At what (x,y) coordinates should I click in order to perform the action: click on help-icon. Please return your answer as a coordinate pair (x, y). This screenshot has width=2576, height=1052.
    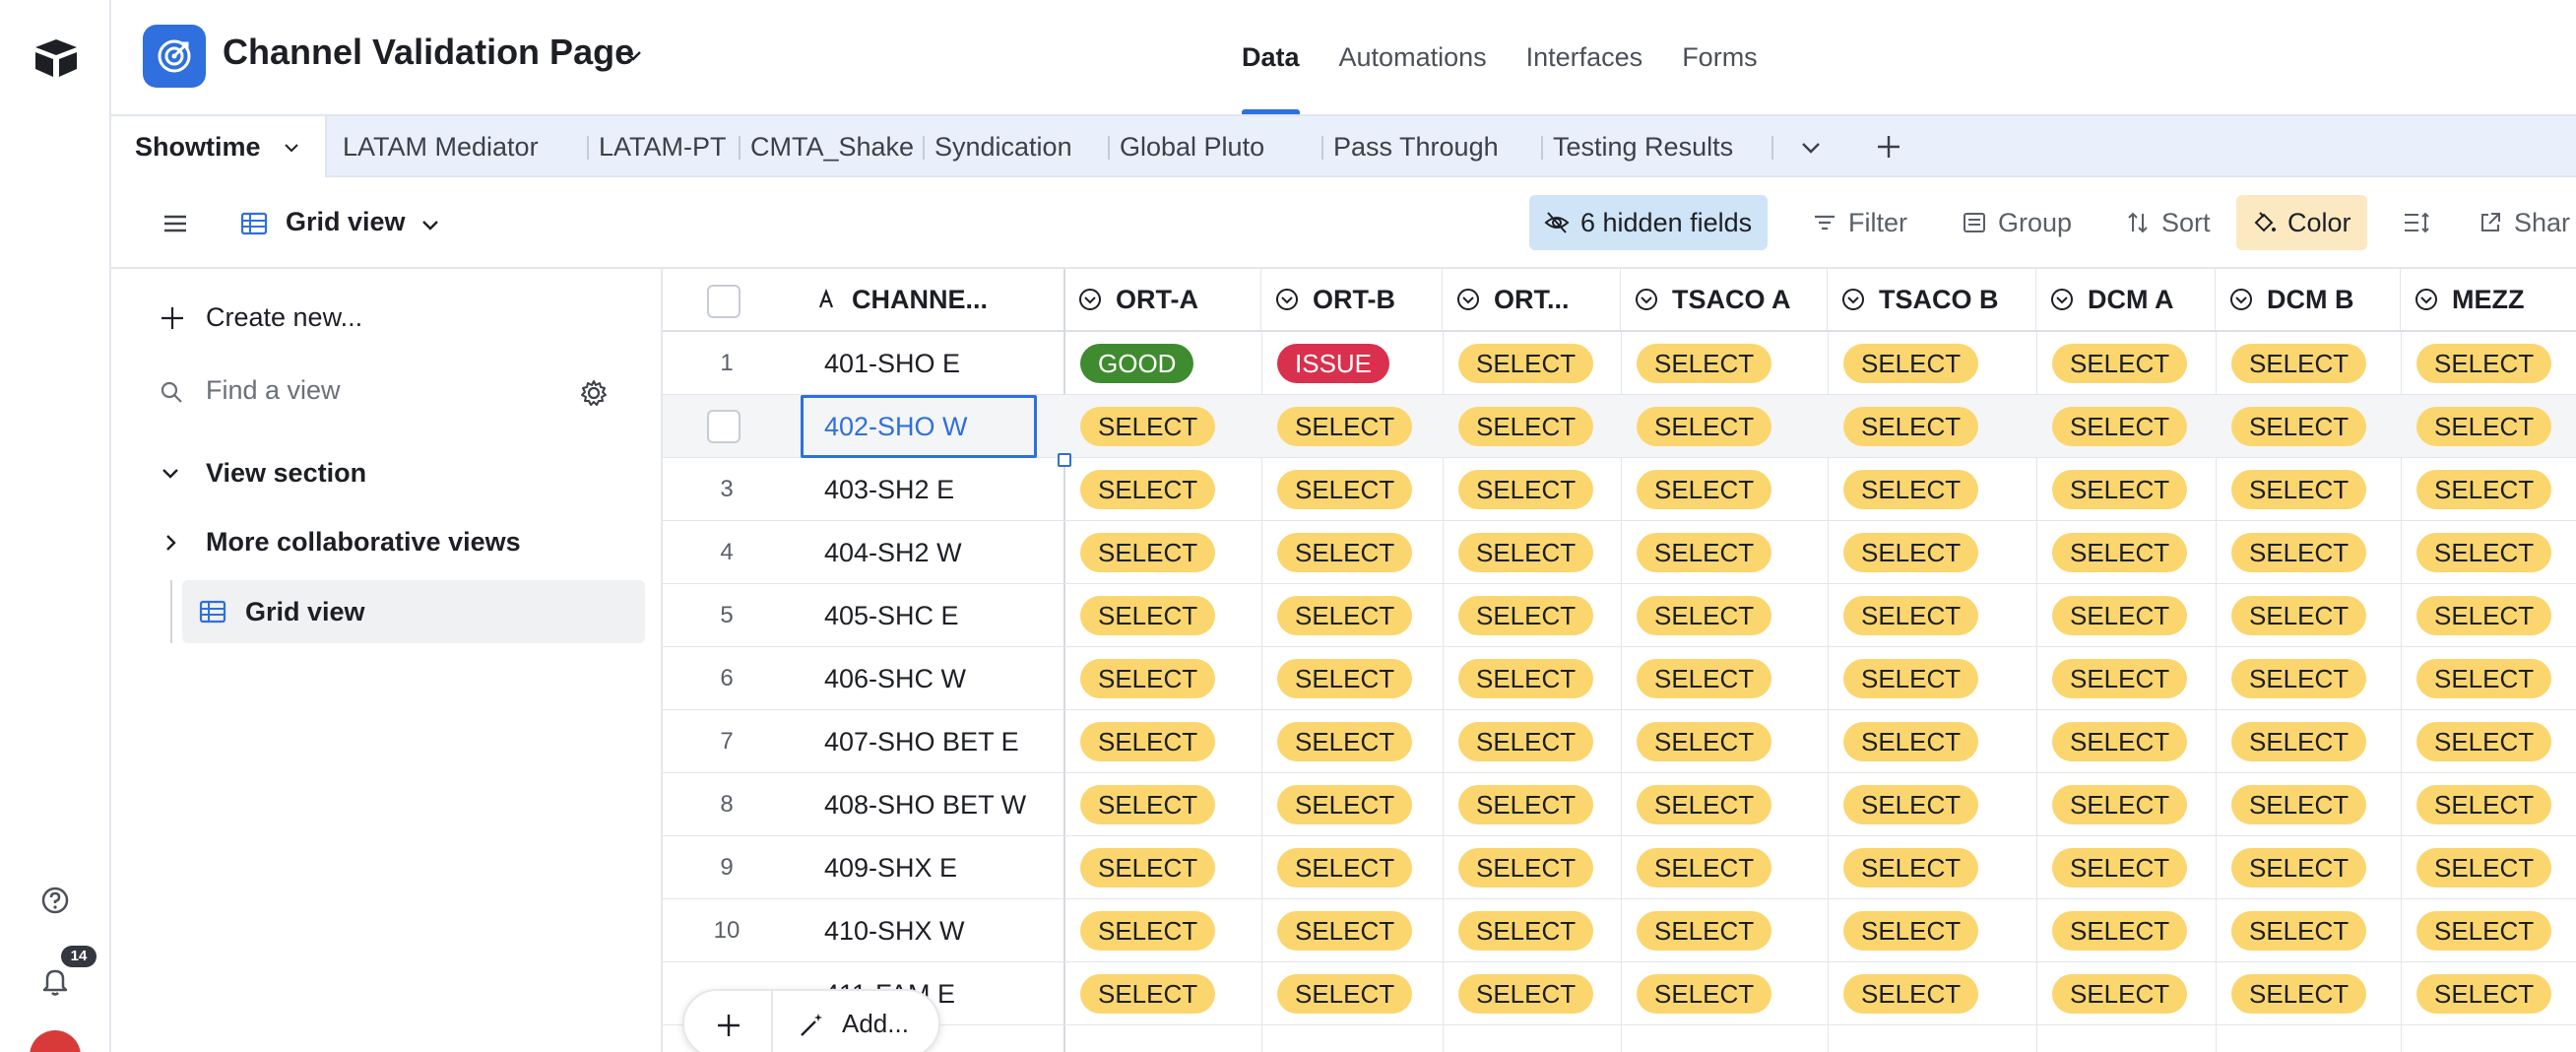
    Looking at the image, I should click on (55, 900).